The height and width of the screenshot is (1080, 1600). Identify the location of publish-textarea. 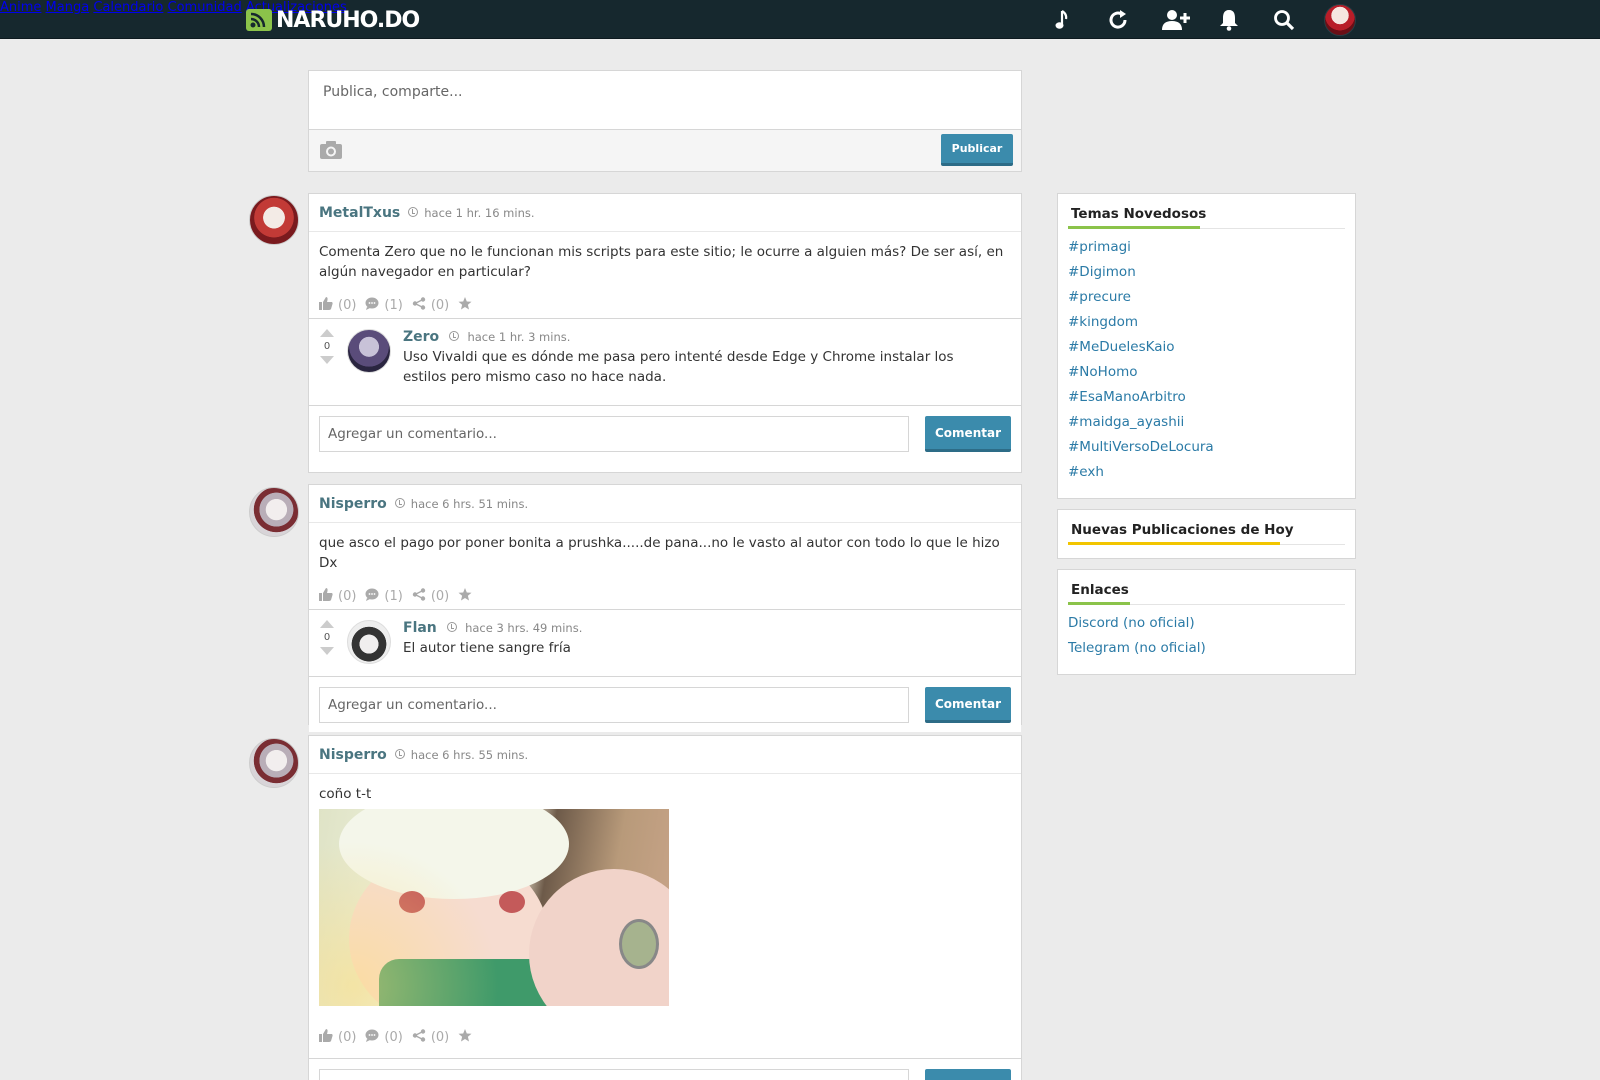
(665, 100).